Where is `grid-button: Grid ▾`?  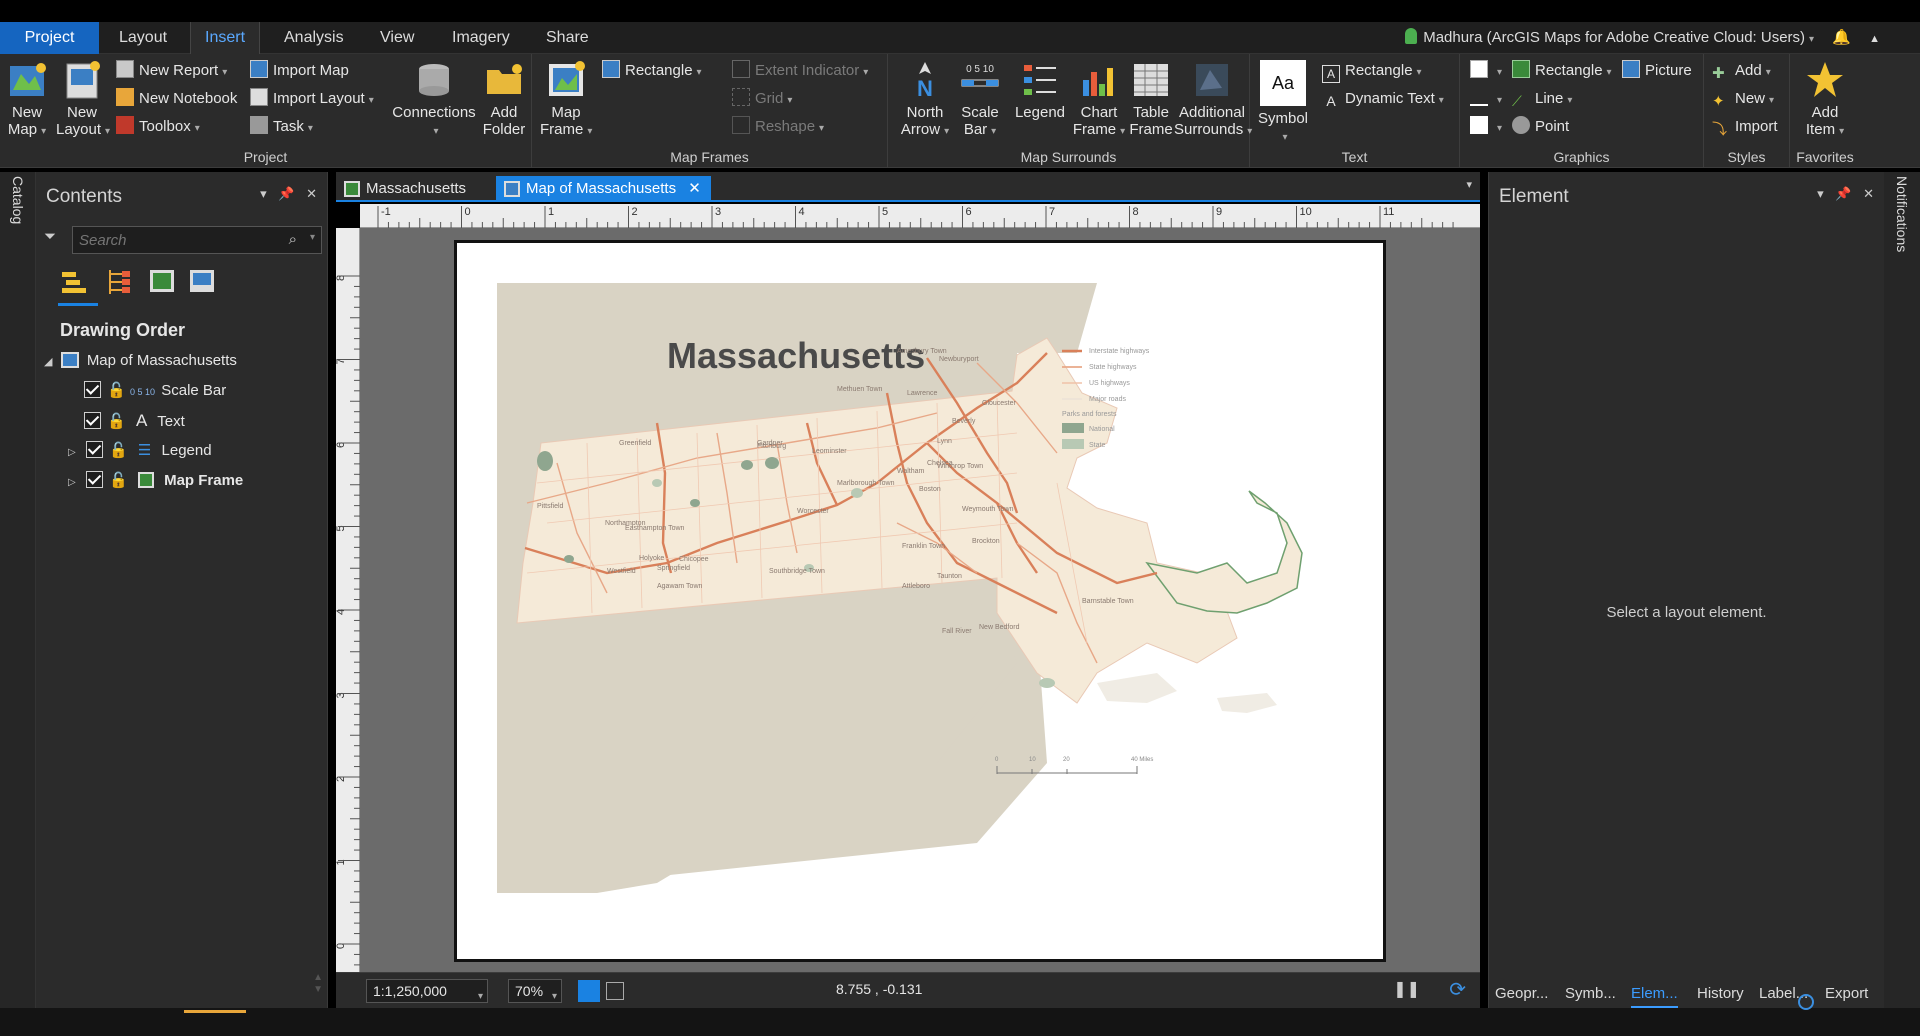 grid-button: Grid ▾ is located at coordinates (762, 99).